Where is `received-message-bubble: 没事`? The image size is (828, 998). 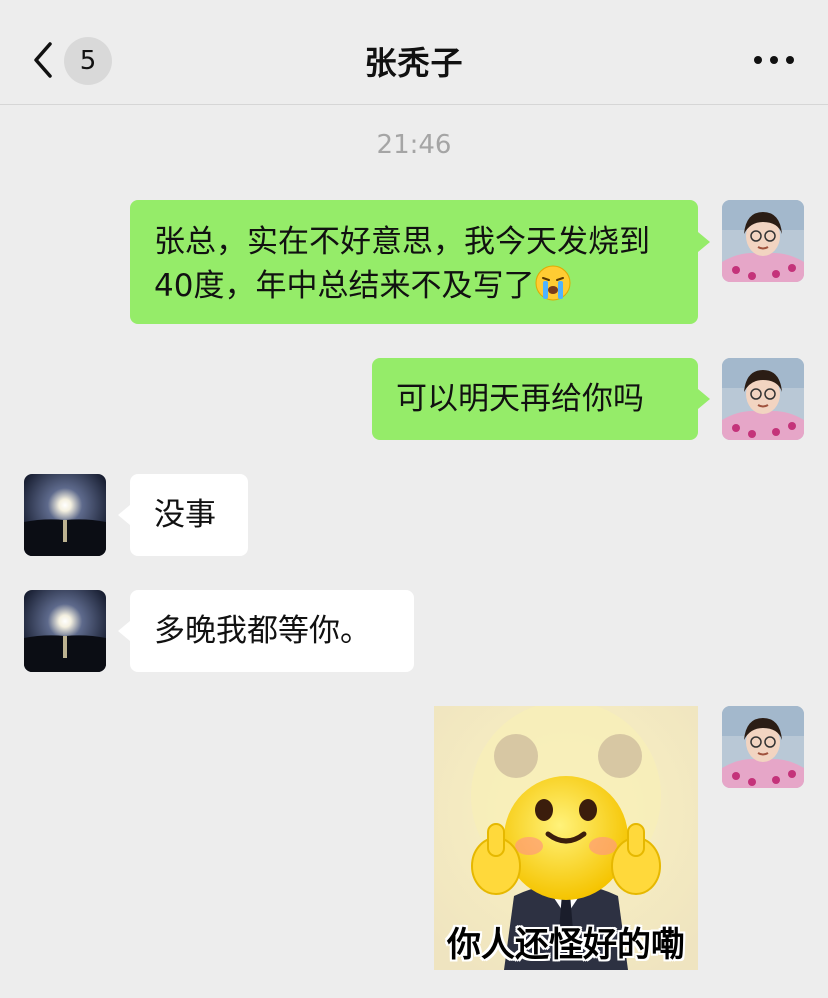
received-message-bubble: 没事 is located at coordinates (189, 515).